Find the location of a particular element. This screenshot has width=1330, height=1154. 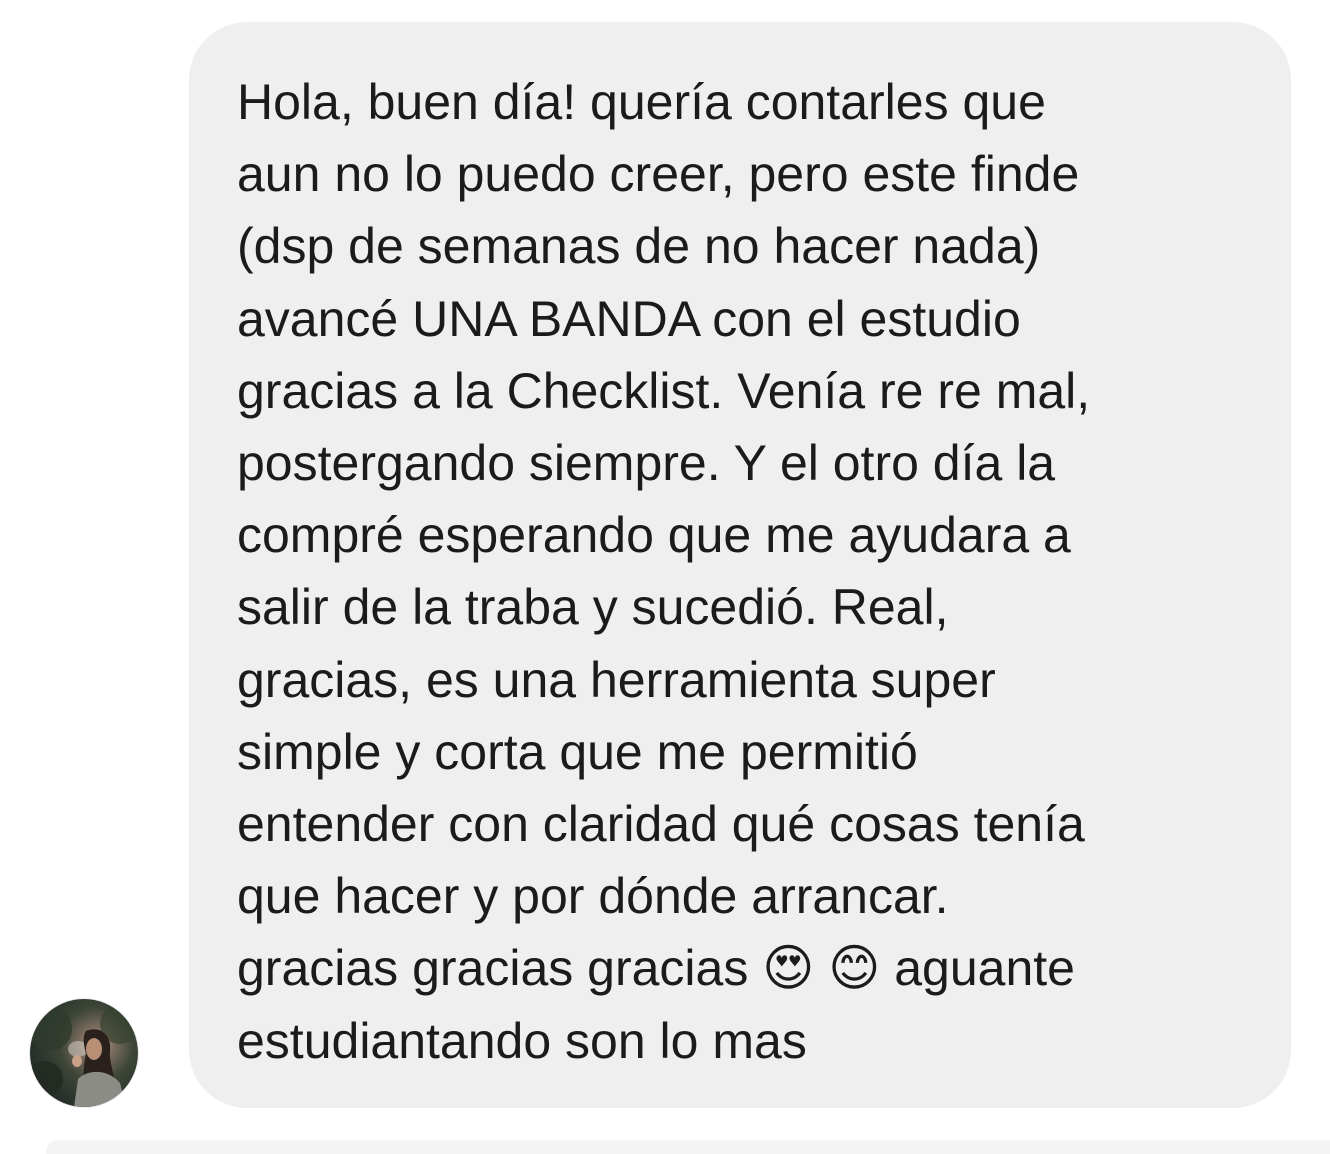

avatar-photo-icon is located at coordinates (84, 1055).